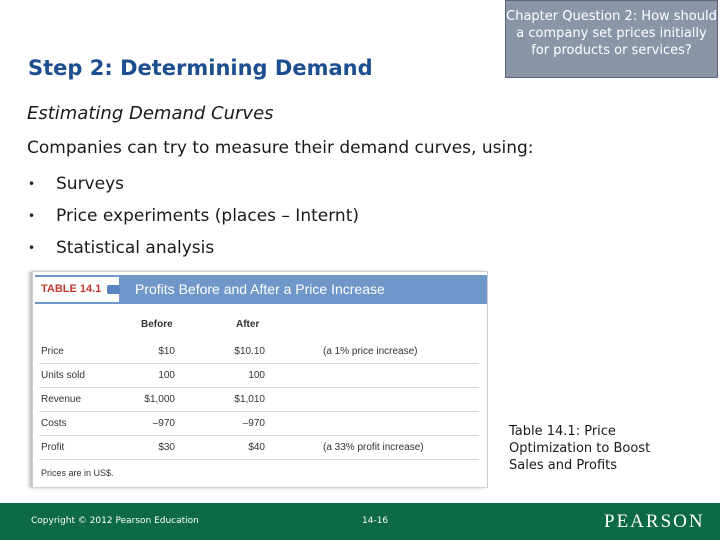  I want to click on row-label: Costs, so click(54, 423).